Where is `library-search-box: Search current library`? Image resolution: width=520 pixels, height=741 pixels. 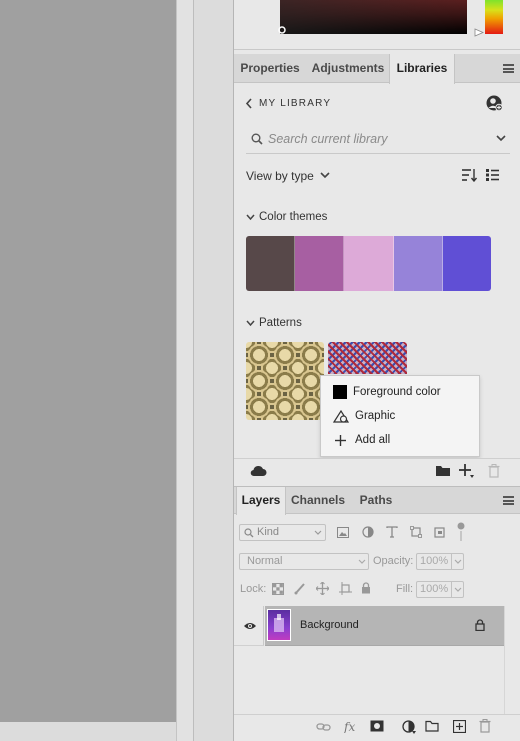
library-search-box: Search current library is located at coordinates (378, 139).